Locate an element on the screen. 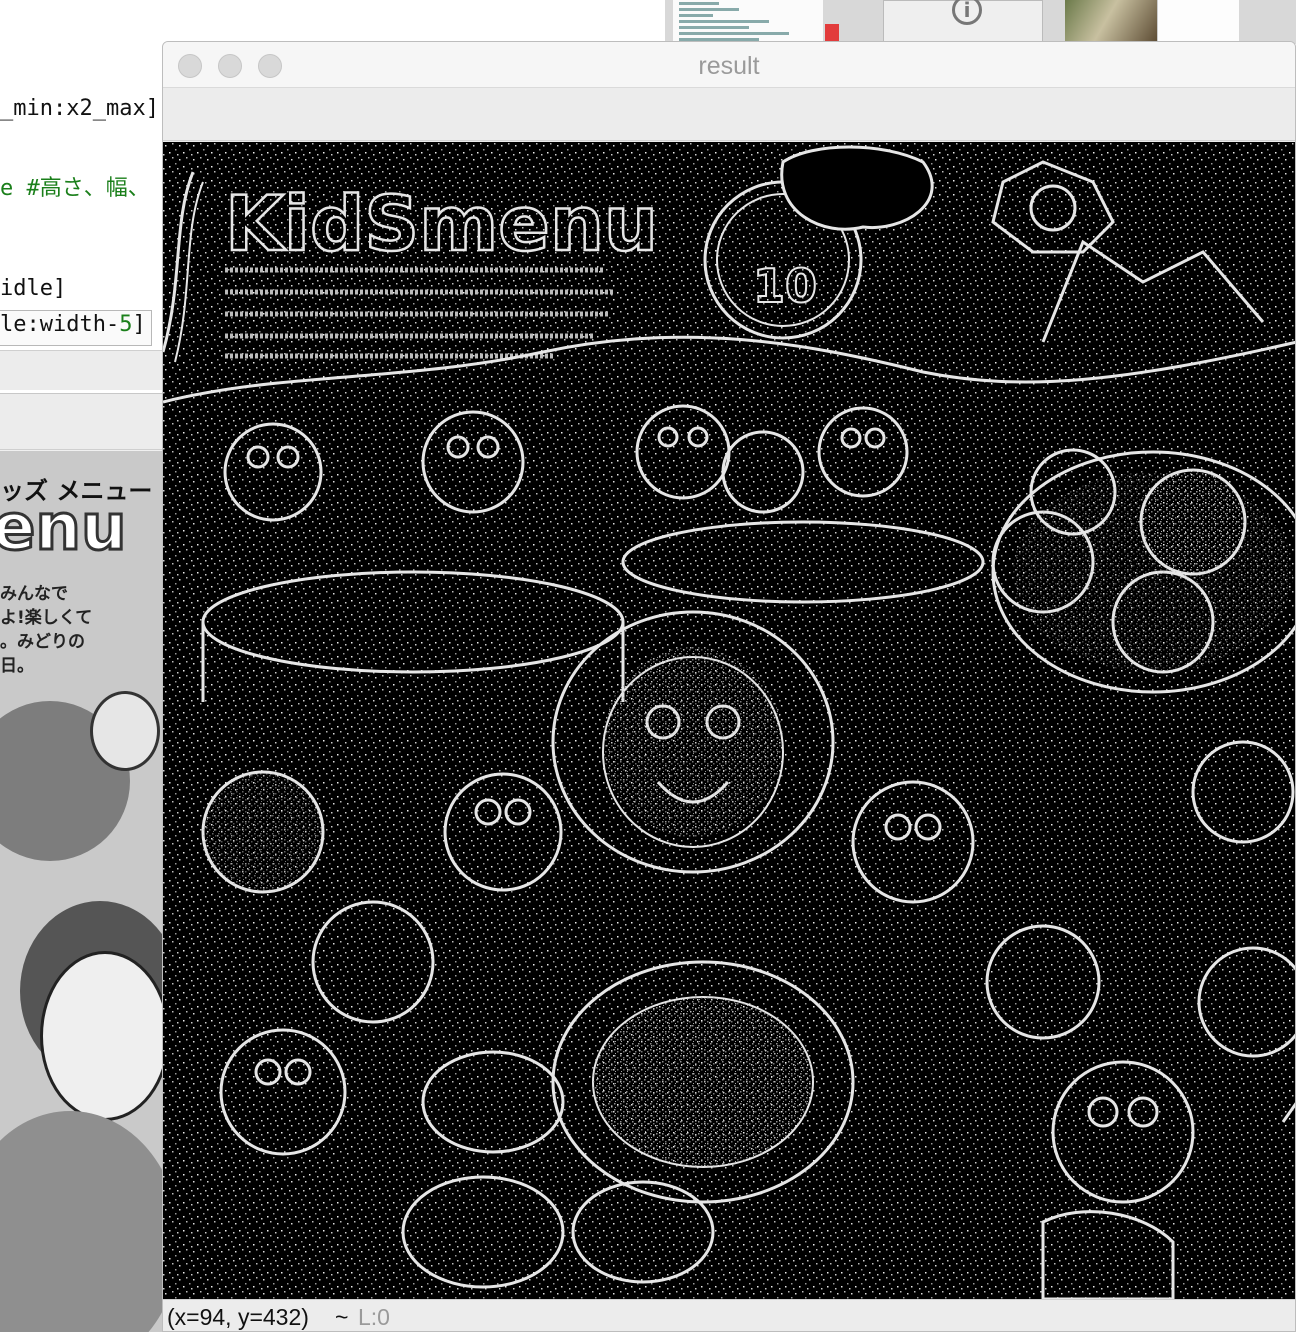  preview-window: ッズ メニュー enu みんなで よ!楽しくて 。みどりの 日。 is located at coordinates (85, 862).